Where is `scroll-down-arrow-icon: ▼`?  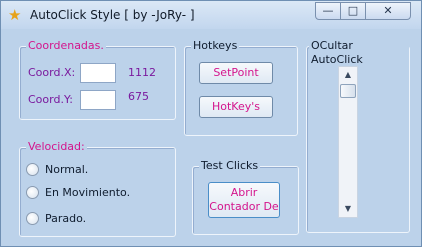 scroll-down-arrow-icon: ▼ is located at coordinates (348, 209).